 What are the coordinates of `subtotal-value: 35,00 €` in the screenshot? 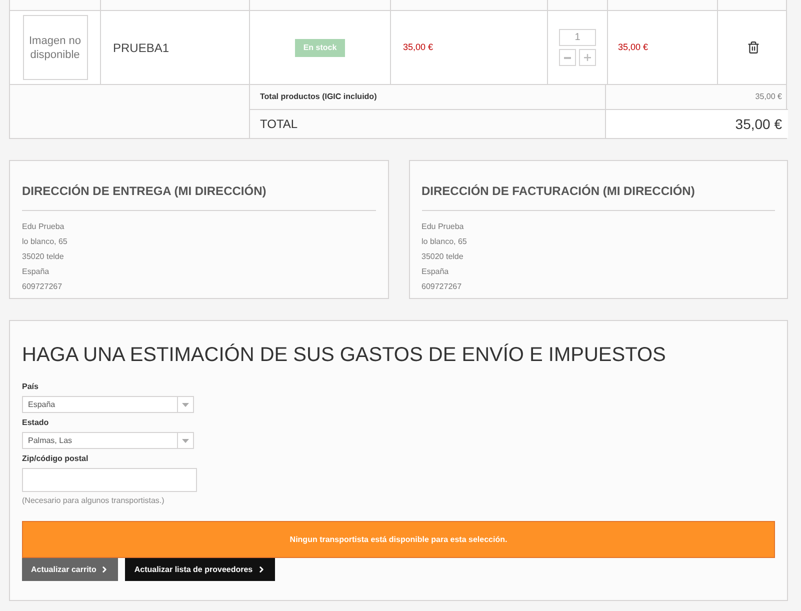 It's located at (768, 97).